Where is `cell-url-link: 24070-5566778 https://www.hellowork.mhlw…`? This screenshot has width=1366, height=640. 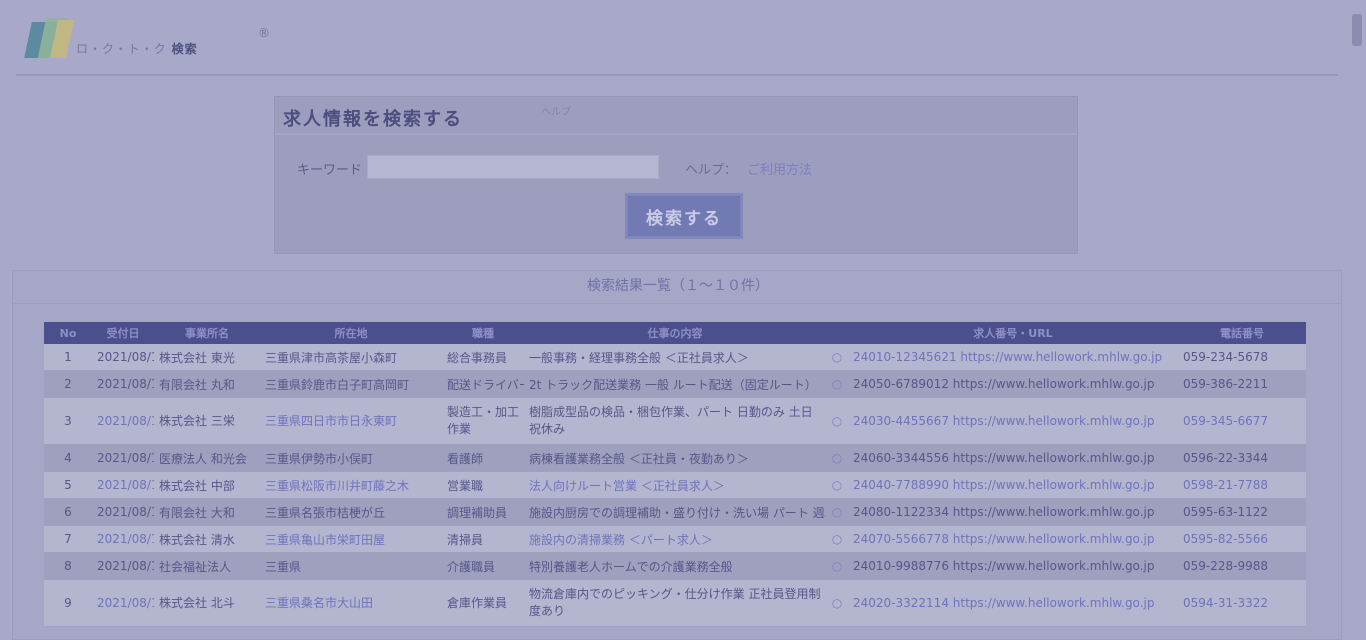 cell-url-link: 24070-5566778 https://www.hellowork.mhlw… is located at coordinates (1013, 539).